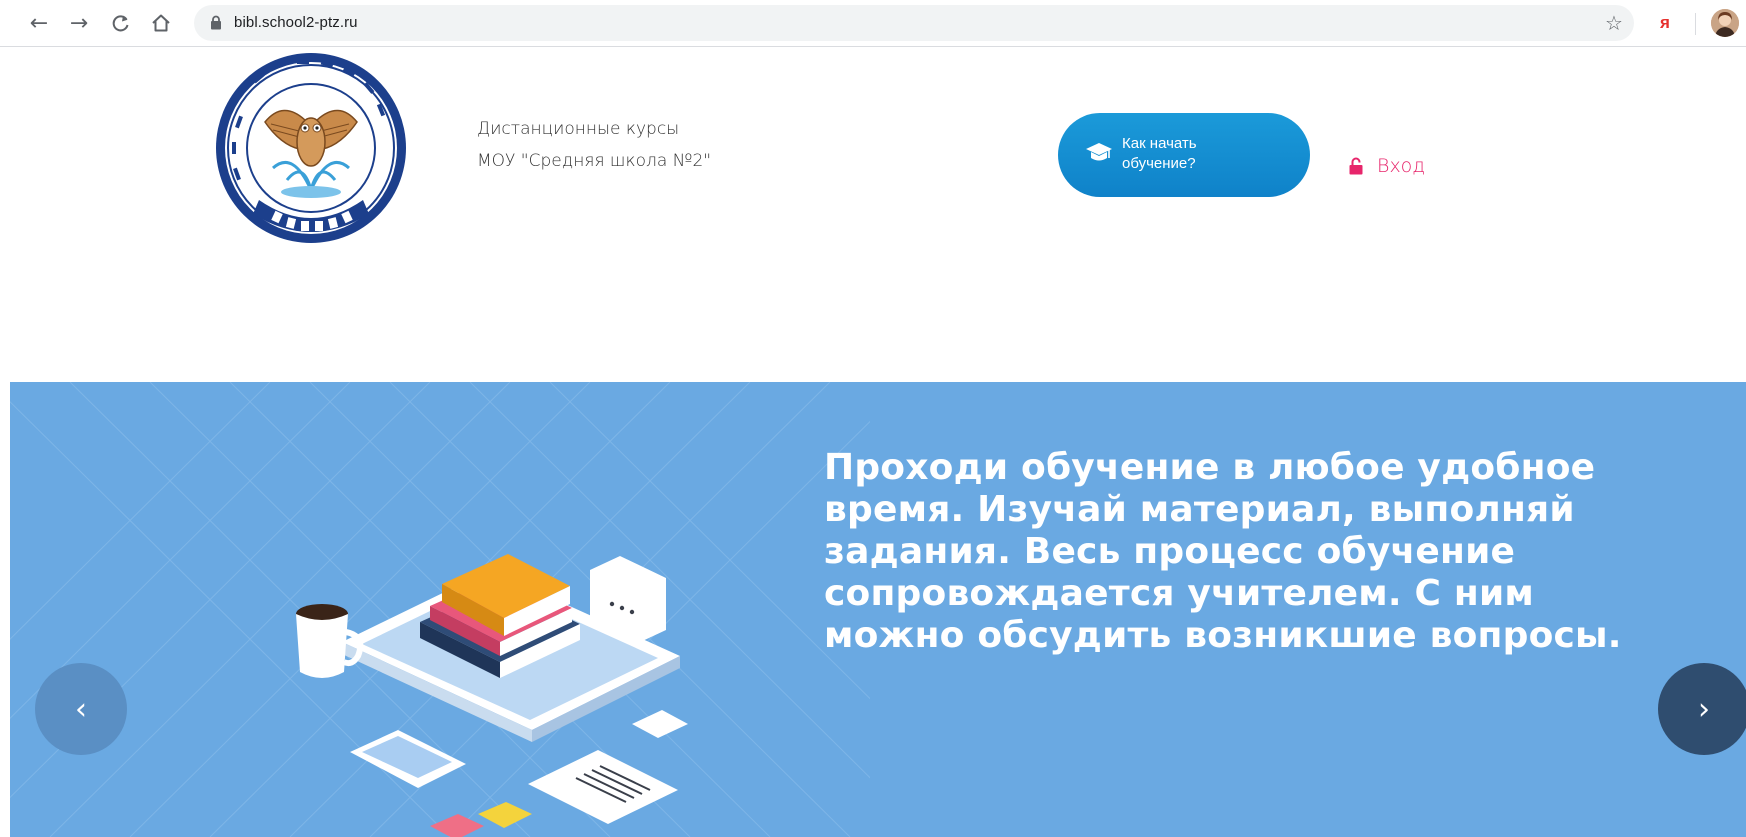 The image size is (1746, 837). Describe the element at coordinates (914, 23) in the screenshot. I see `address-bar: bibl.school2-ptz.ru` at that location.